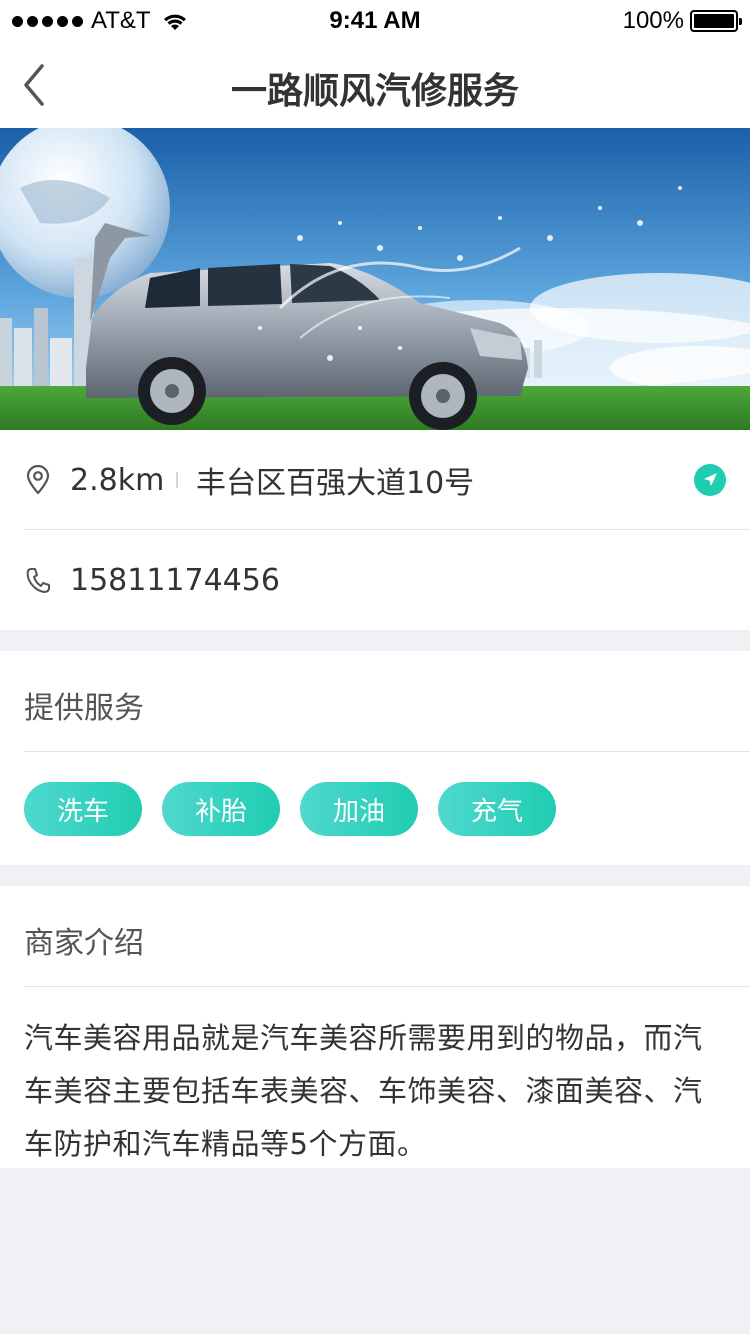  Describe the element at coordinates (84, 708) in the screenshot. I see `services-title: 提供服务` at that location.